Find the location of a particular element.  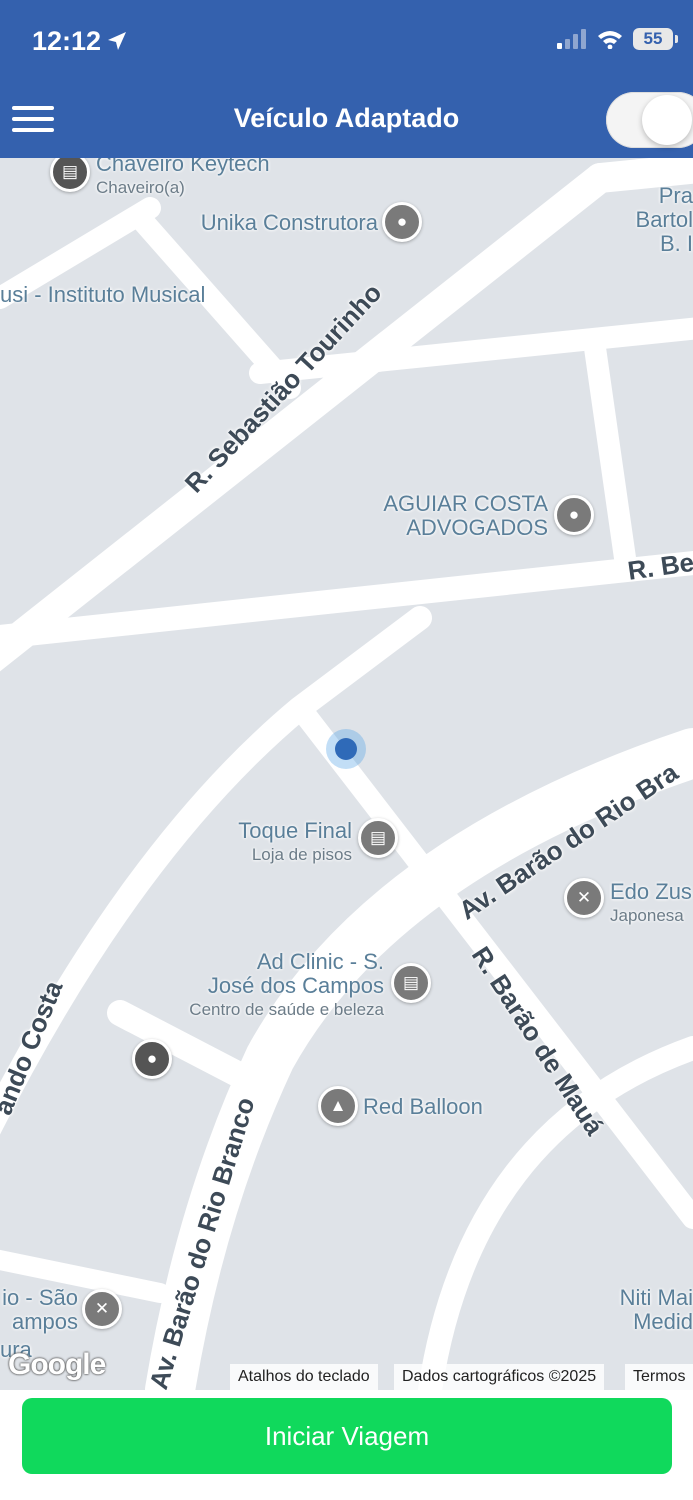

poi-io-sao-campos: io - São ampos is located at coordinates (39, 1310).